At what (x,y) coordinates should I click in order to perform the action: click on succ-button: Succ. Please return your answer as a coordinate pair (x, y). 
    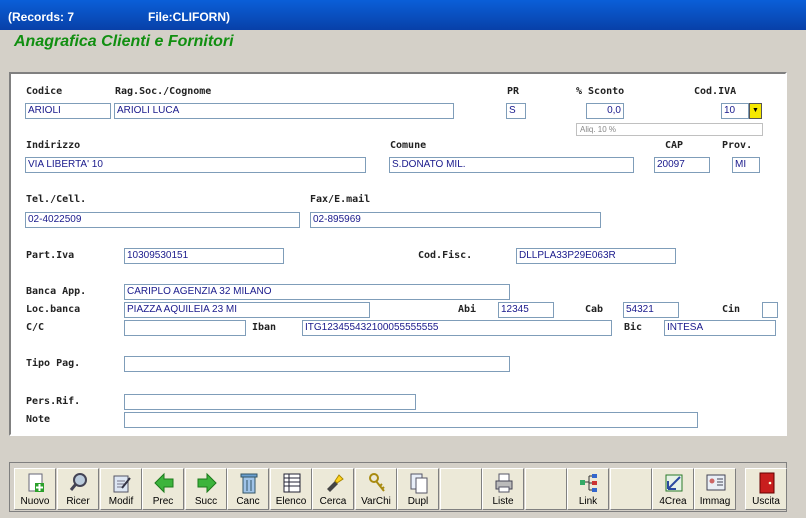
    Looking at the image, I should click on (206, 489).